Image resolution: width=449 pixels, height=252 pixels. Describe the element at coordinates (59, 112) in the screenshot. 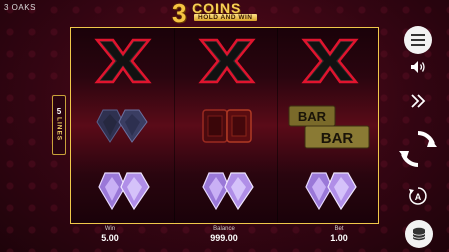

I see `paylines-count: 5` at that location.